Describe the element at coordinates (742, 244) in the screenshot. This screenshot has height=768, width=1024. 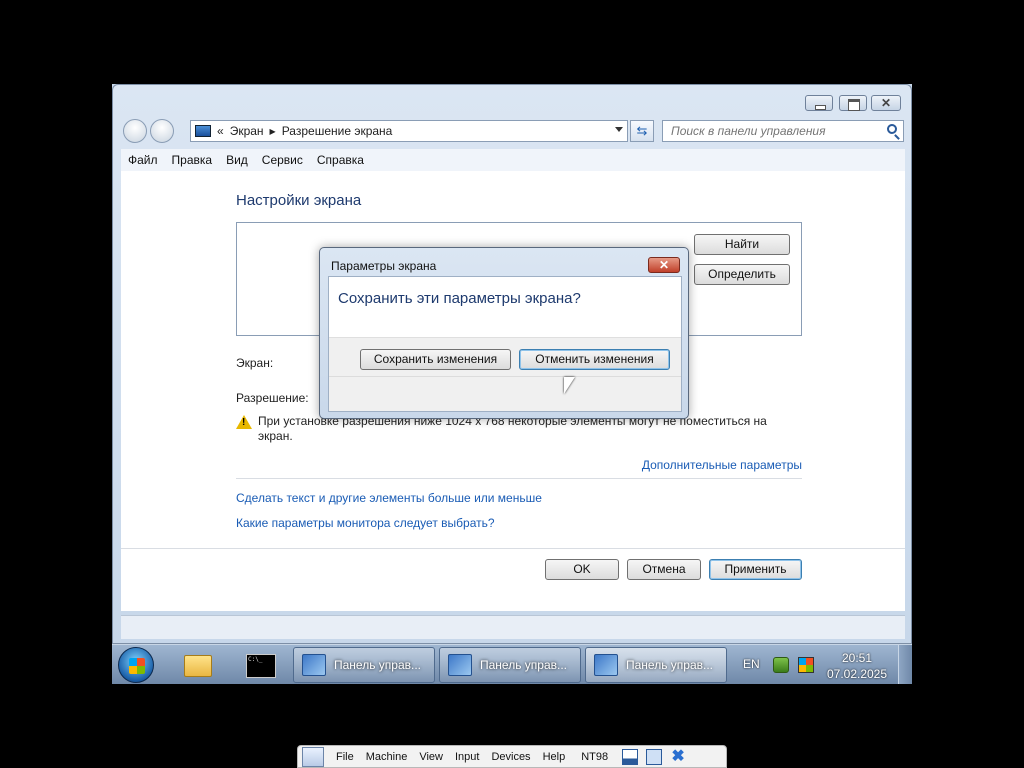
I see `find-button: Найти` at that location.